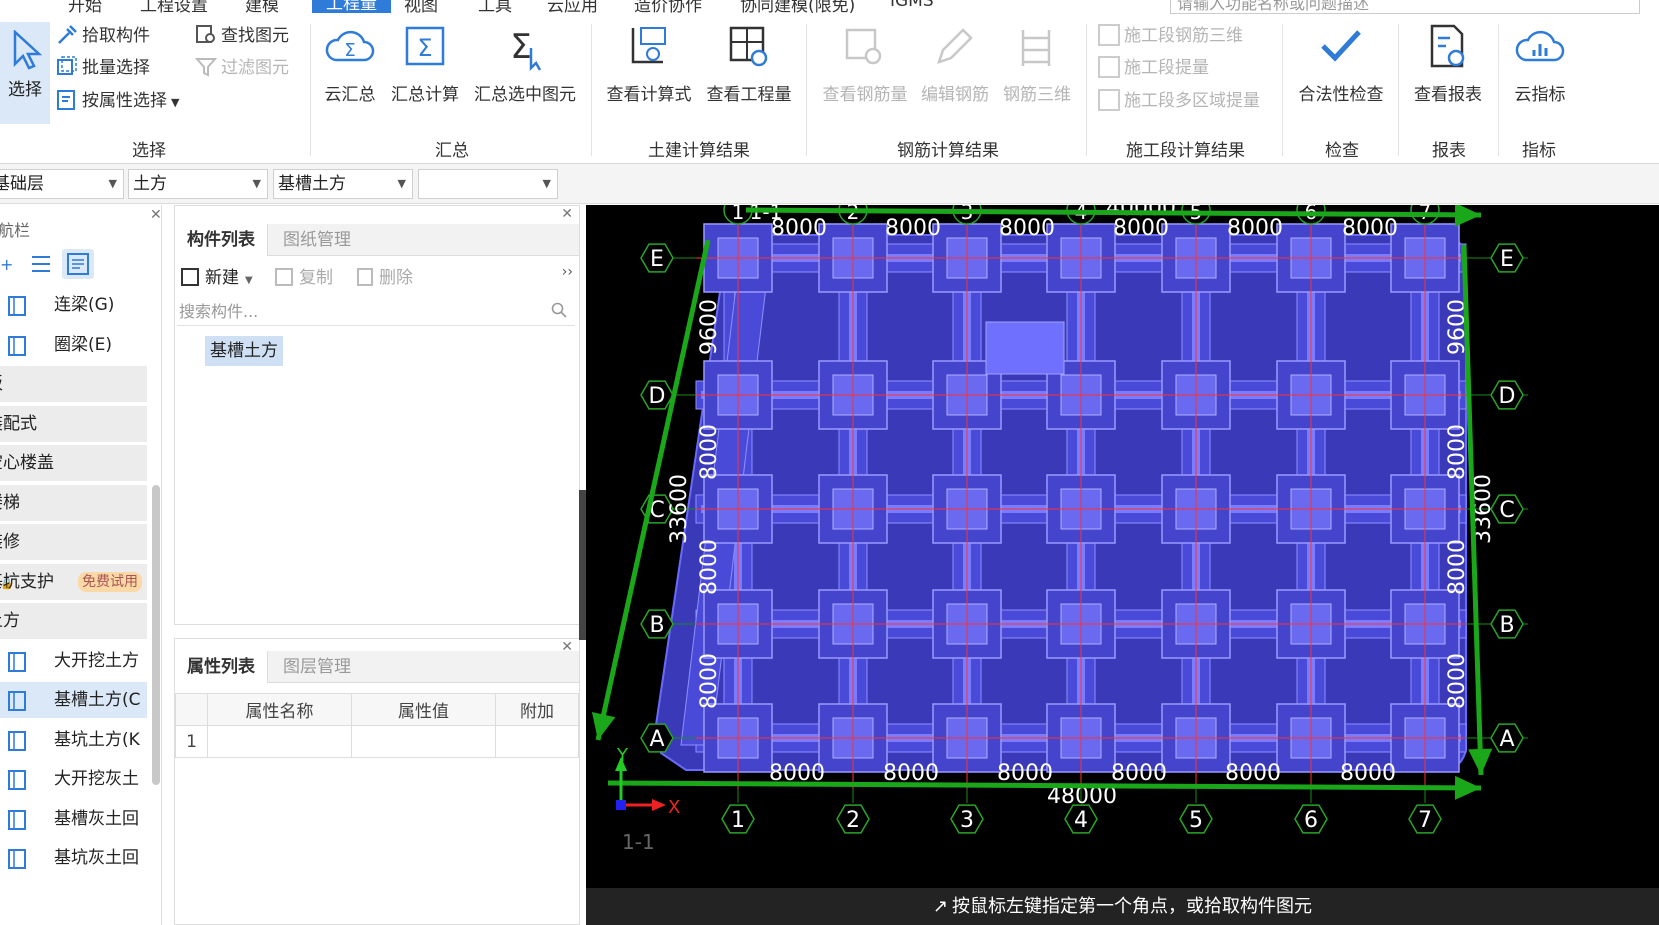  Describe the element at coordinates (748, 46) in the screenshot. I see `grid-search-icon` at that location.